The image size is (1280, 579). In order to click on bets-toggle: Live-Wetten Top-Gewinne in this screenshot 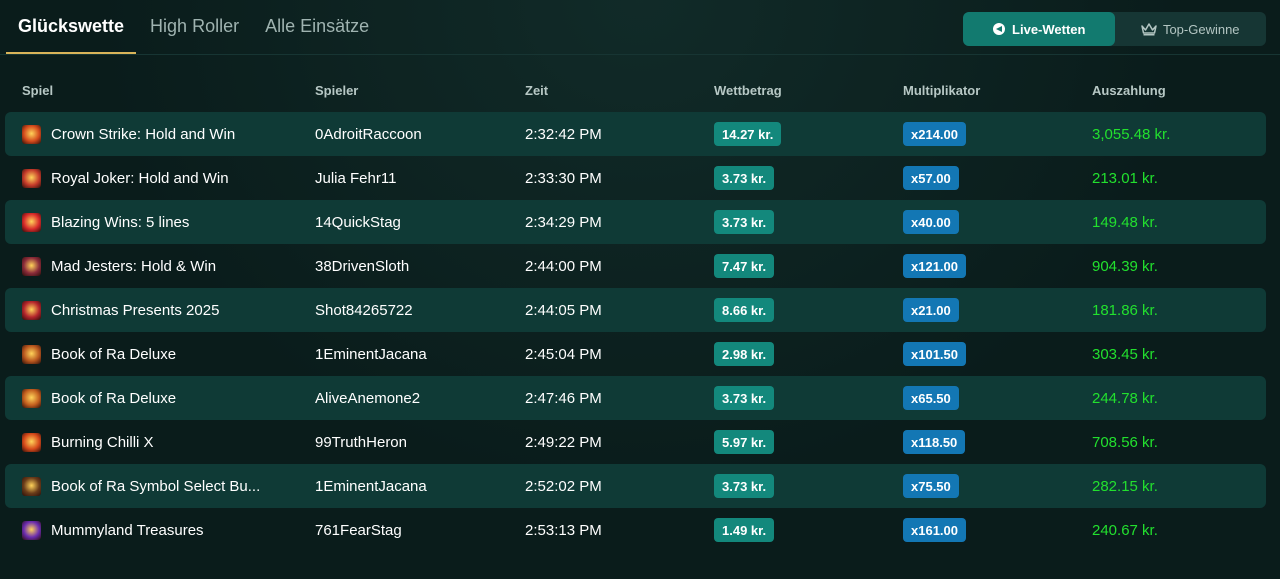, I will do `click(1114, 29)`.